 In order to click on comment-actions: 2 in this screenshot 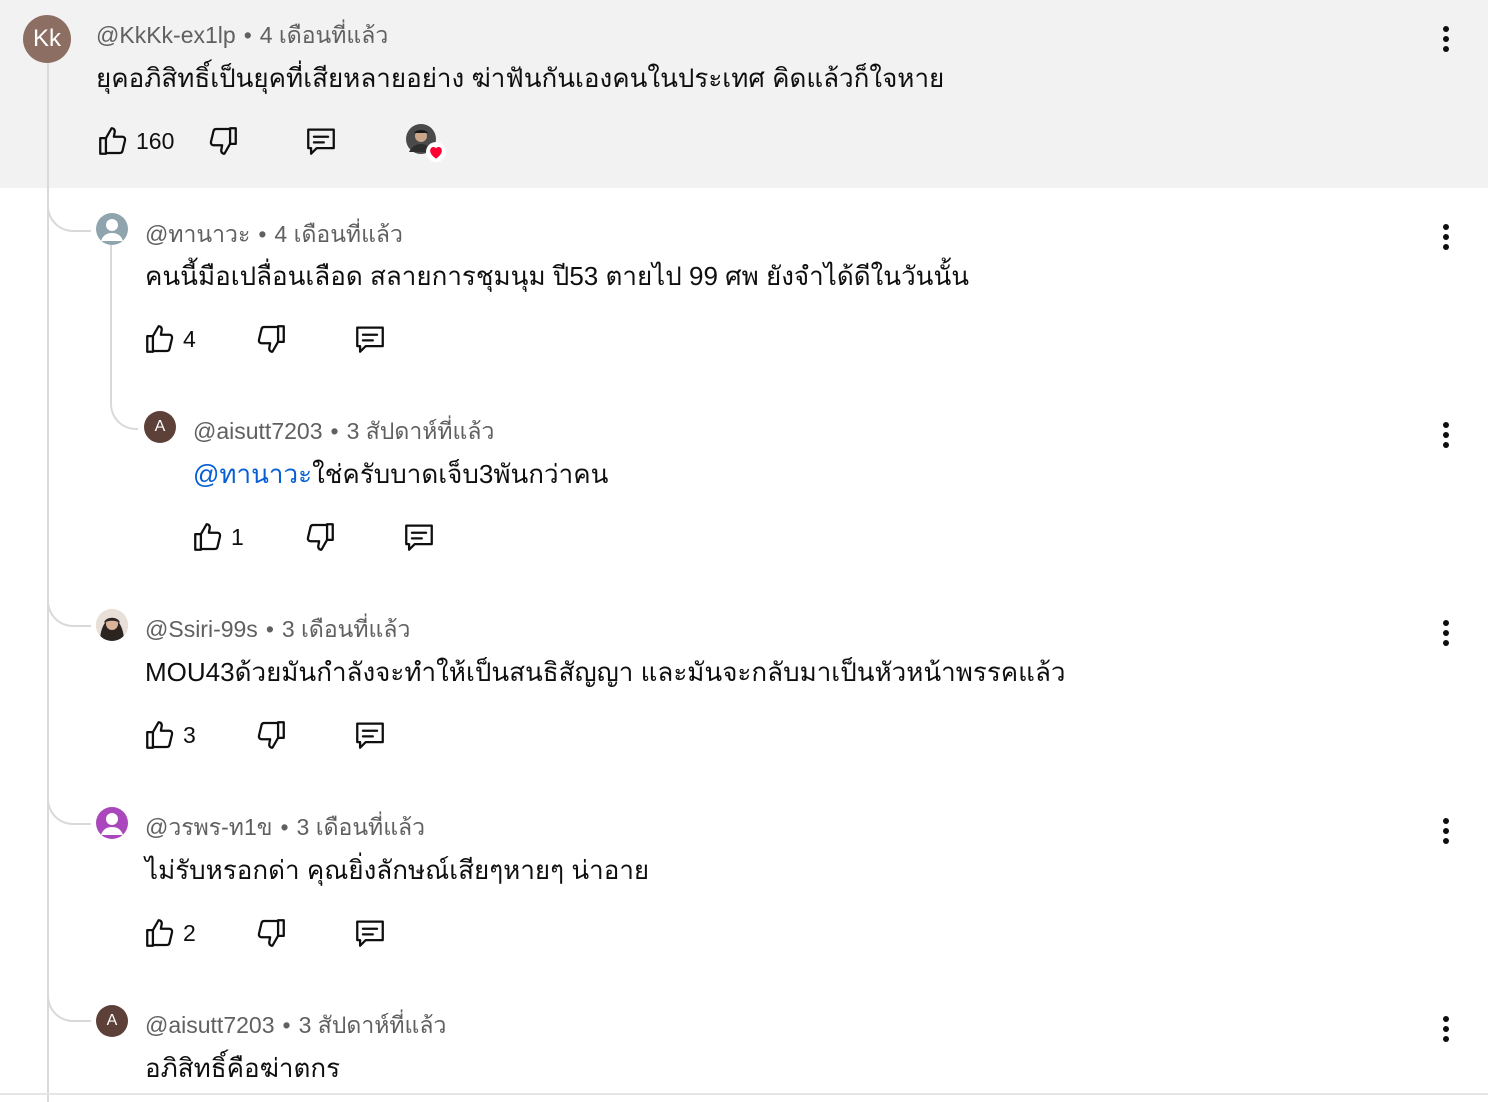, I will do `click(293, 933)`.